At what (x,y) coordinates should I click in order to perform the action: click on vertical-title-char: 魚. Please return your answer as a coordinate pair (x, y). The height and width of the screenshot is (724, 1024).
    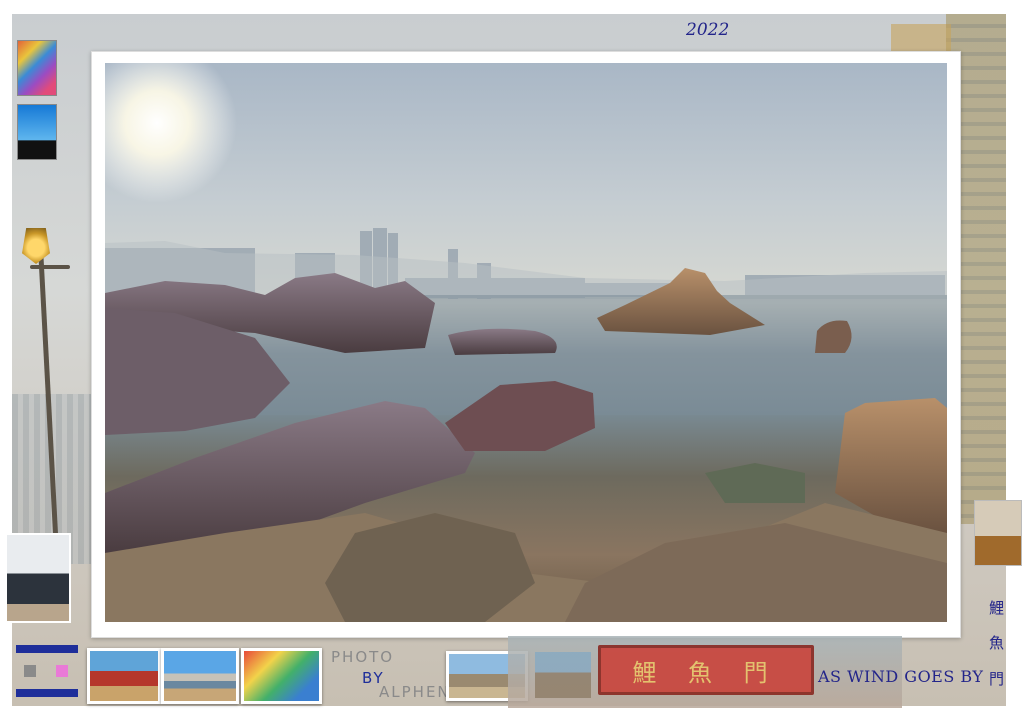
    Looking at the image, I should click on (997, 643).